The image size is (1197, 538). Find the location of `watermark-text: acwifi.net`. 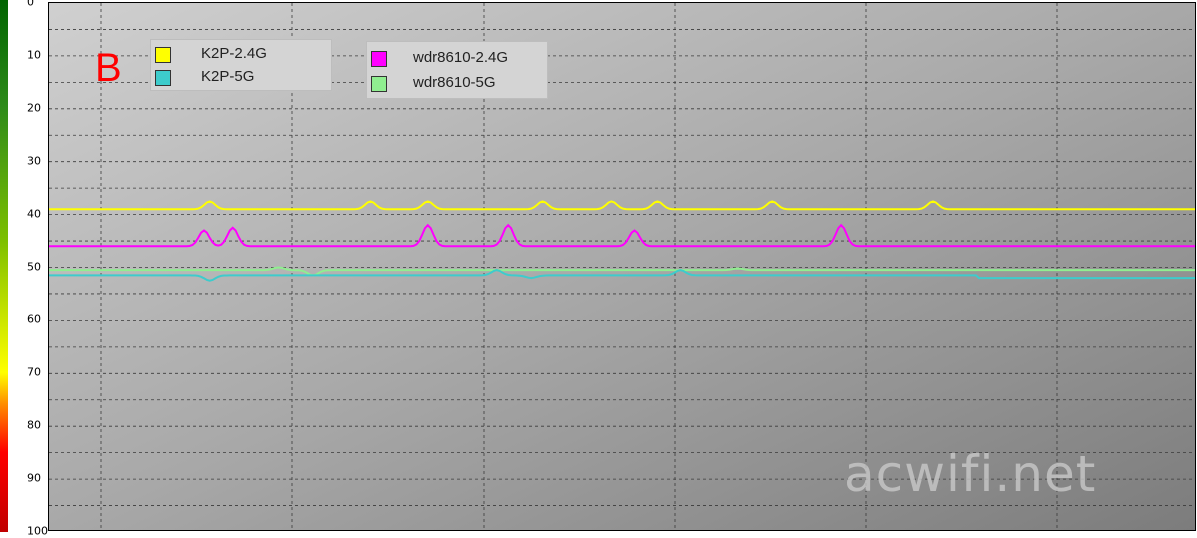

watermark-text: acwifi.net is located at coordinates (970, 474).